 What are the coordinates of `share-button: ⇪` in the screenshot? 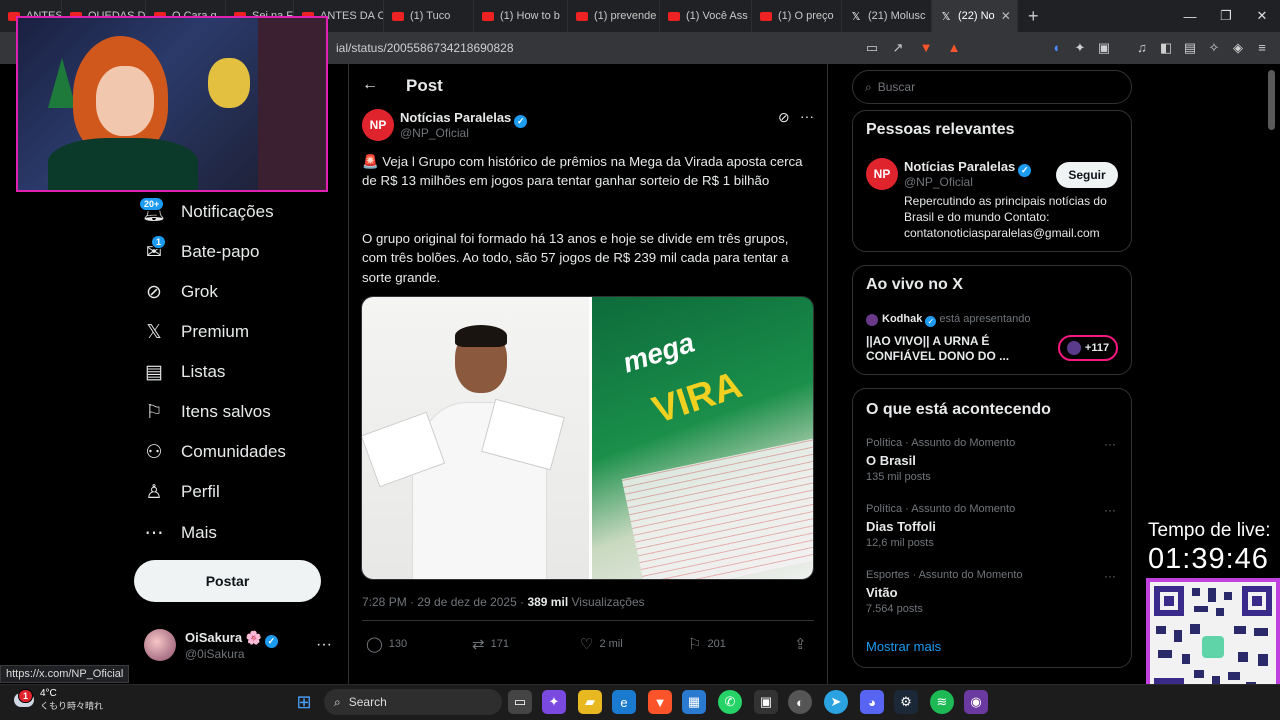 It's located at (800, 644).